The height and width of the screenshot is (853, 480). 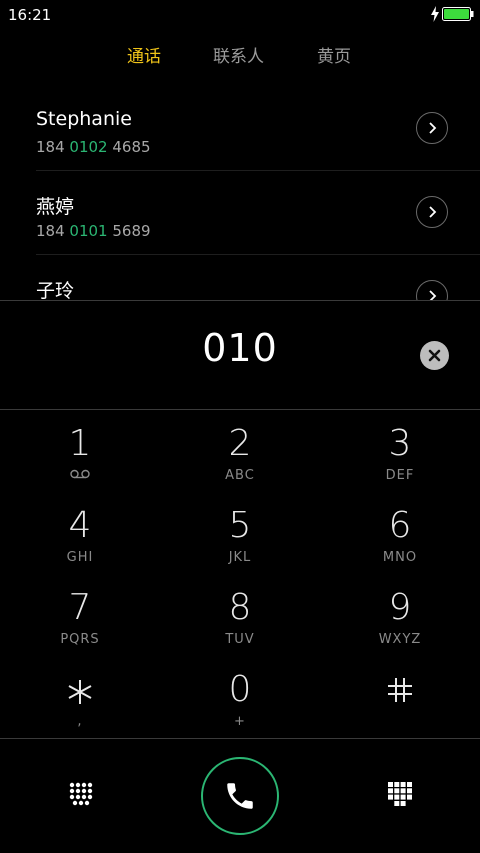 I want to click on key-2: 2 ABC, so click(x=240, y=456).